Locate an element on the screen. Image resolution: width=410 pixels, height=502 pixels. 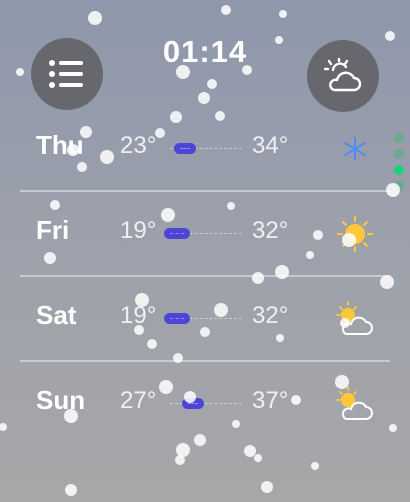
day-label: Fri is located at coordinates (53, 230).